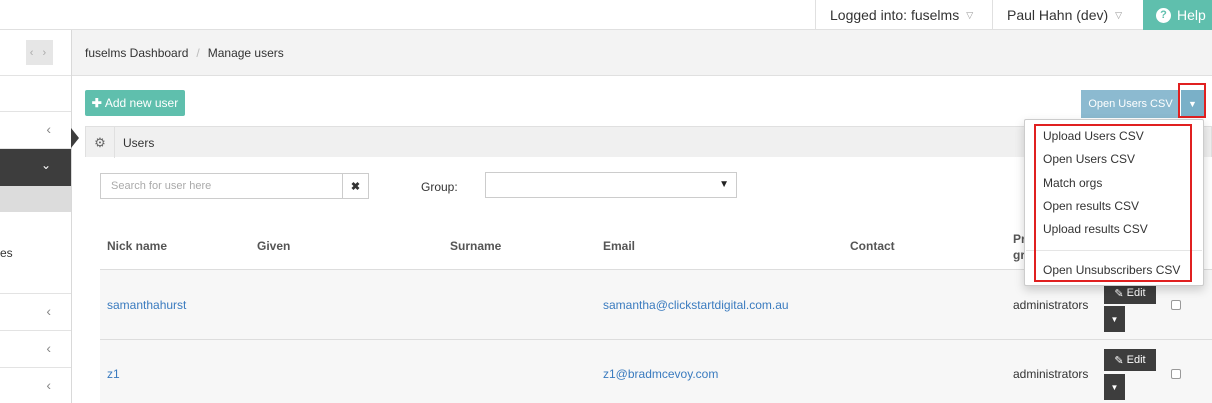  I want to click on search-input, so click(221, 186).